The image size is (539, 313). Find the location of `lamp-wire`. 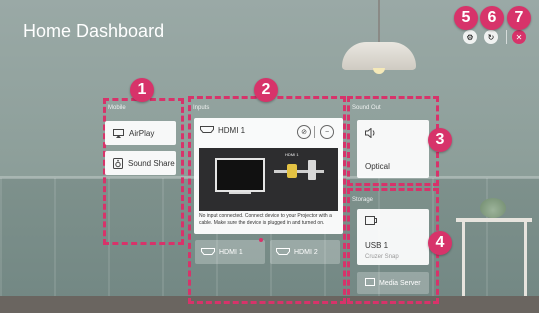

lamp-wire is located at coordinates (379, 22).